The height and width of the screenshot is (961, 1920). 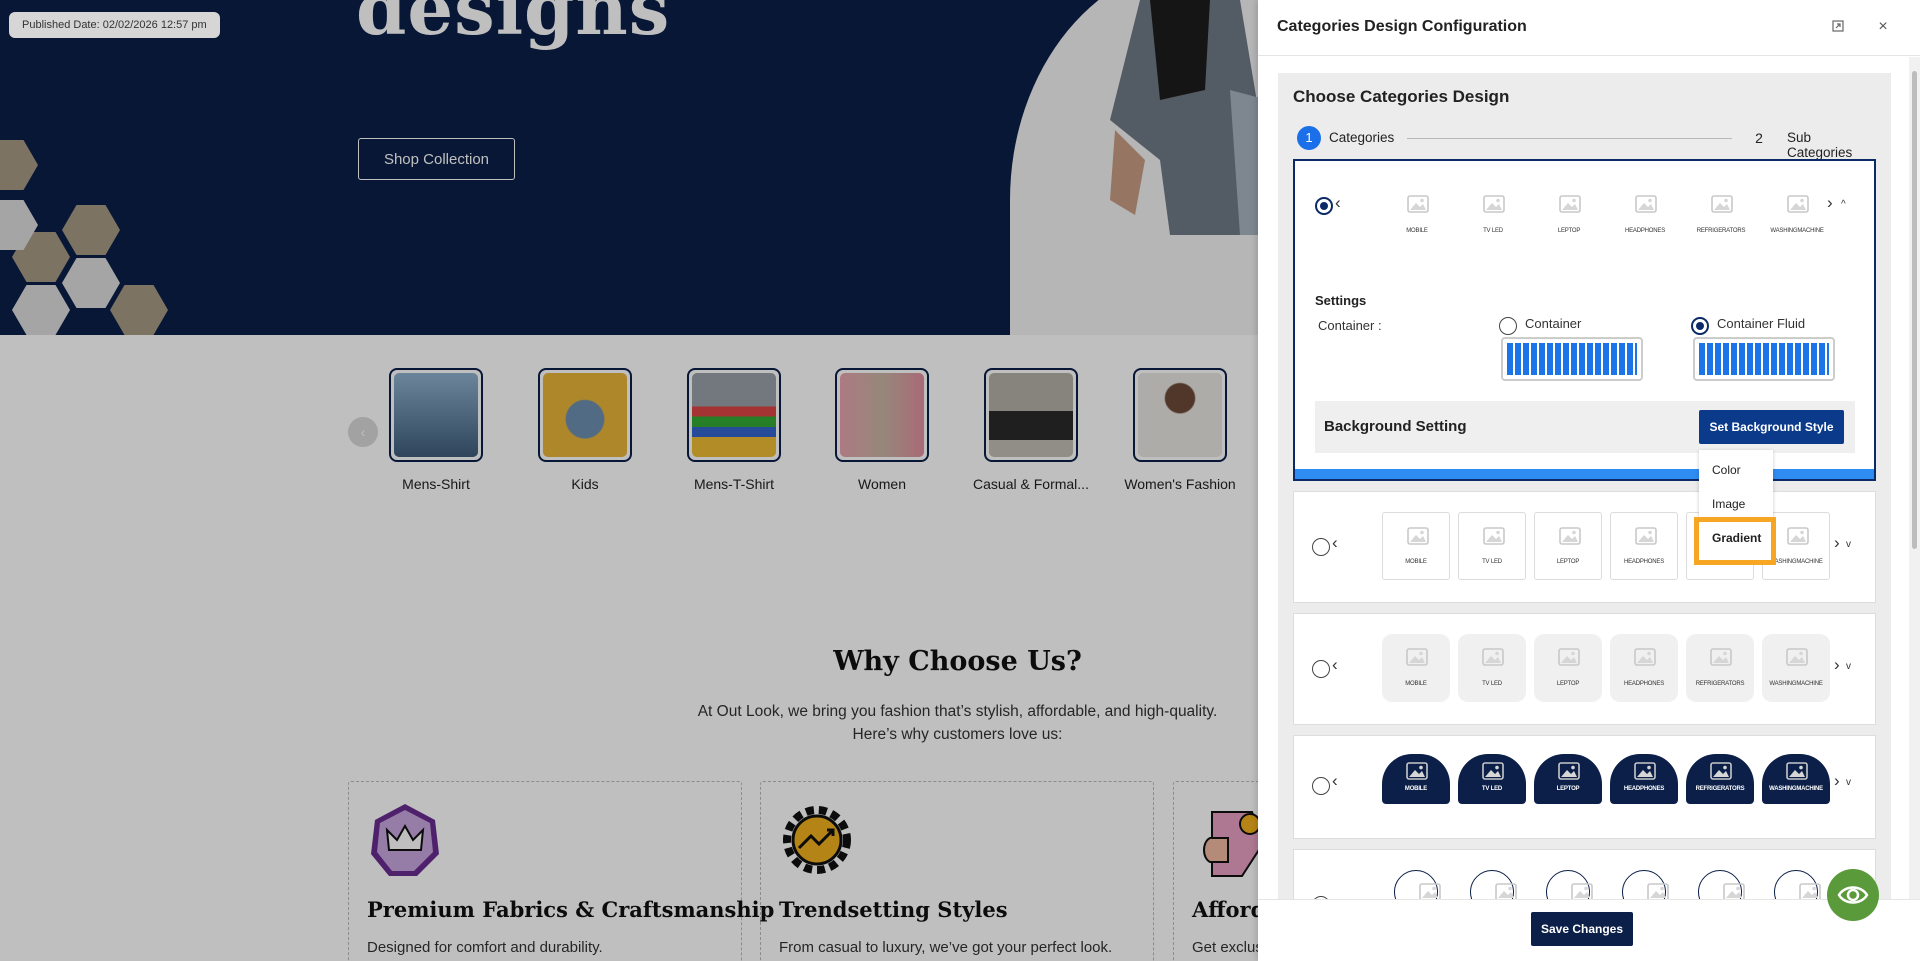 What do you see at coordinates (1321, 786) in the screenshot?
I see `design-4-radio` at bounding box center [1321, 786].